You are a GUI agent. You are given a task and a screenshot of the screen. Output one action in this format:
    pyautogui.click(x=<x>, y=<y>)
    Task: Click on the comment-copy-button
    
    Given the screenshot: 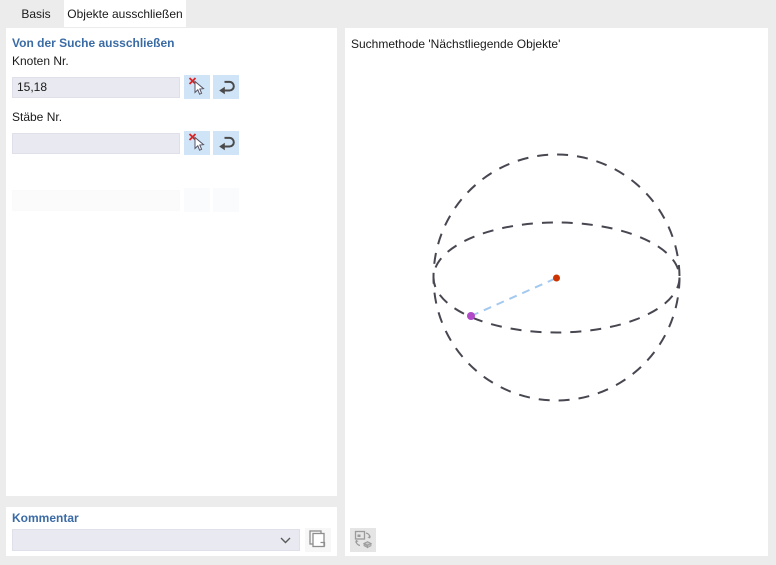 What is the action you would take?
    pyautogui.click(x=318, y=540)
    